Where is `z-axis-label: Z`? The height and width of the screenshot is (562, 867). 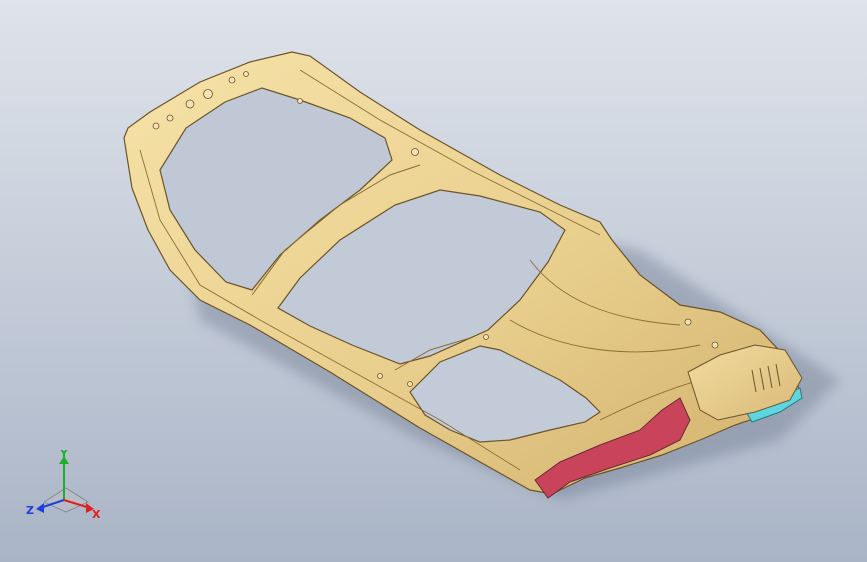 z-axis-label: Z is located at coordinates (30, 510).